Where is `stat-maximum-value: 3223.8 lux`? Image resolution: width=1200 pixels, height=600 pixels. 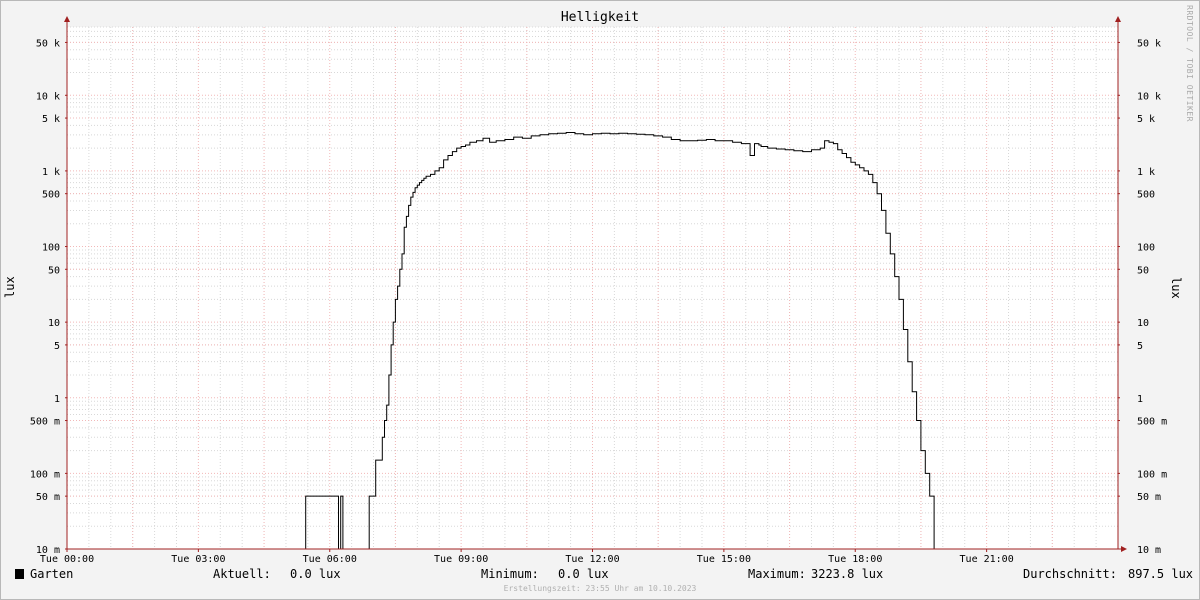 stat-maximum-value: 3223.8 lux is located at coordinates (847, 574).